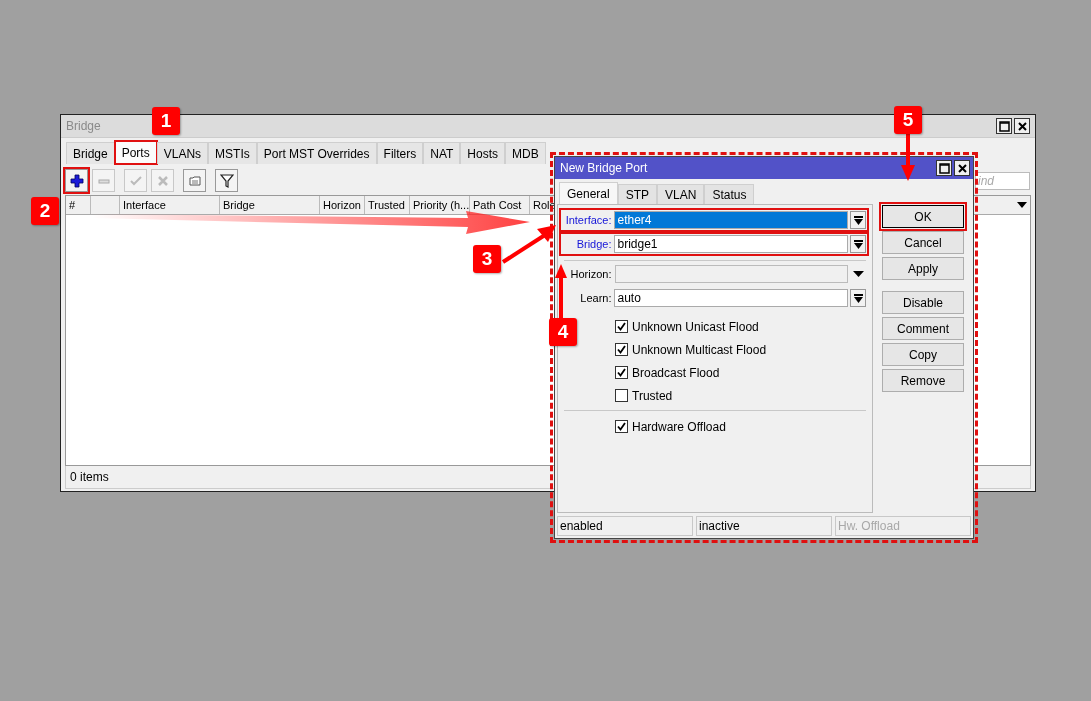 The width and height of the screenshot is (1091, 701). Describe the element at coordinates (652, 395) in the screenshot. I see `checkbox-label: Trusted` at that location.